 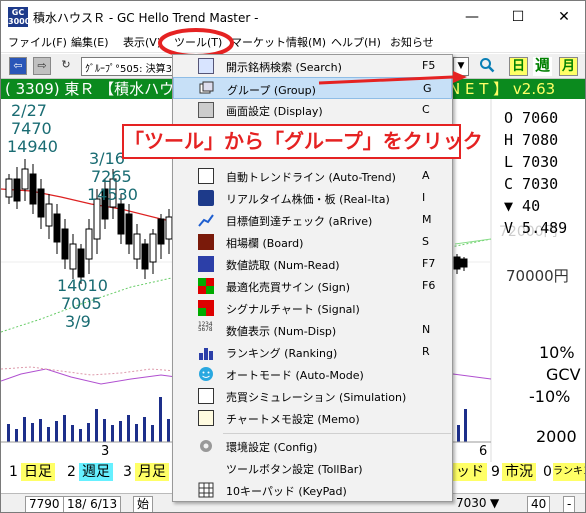 I want to click on oscillator-right, so click(x=472, y=376).